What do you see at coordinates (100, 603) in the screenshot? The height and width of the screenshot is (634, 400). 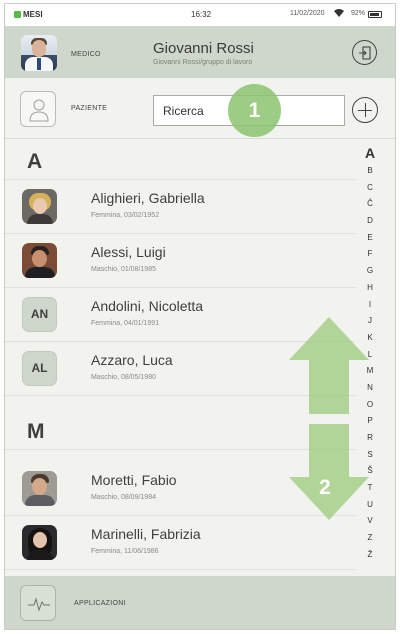 I see `applications-label: APPLICAZIONI` at bounding box center [100, 603].